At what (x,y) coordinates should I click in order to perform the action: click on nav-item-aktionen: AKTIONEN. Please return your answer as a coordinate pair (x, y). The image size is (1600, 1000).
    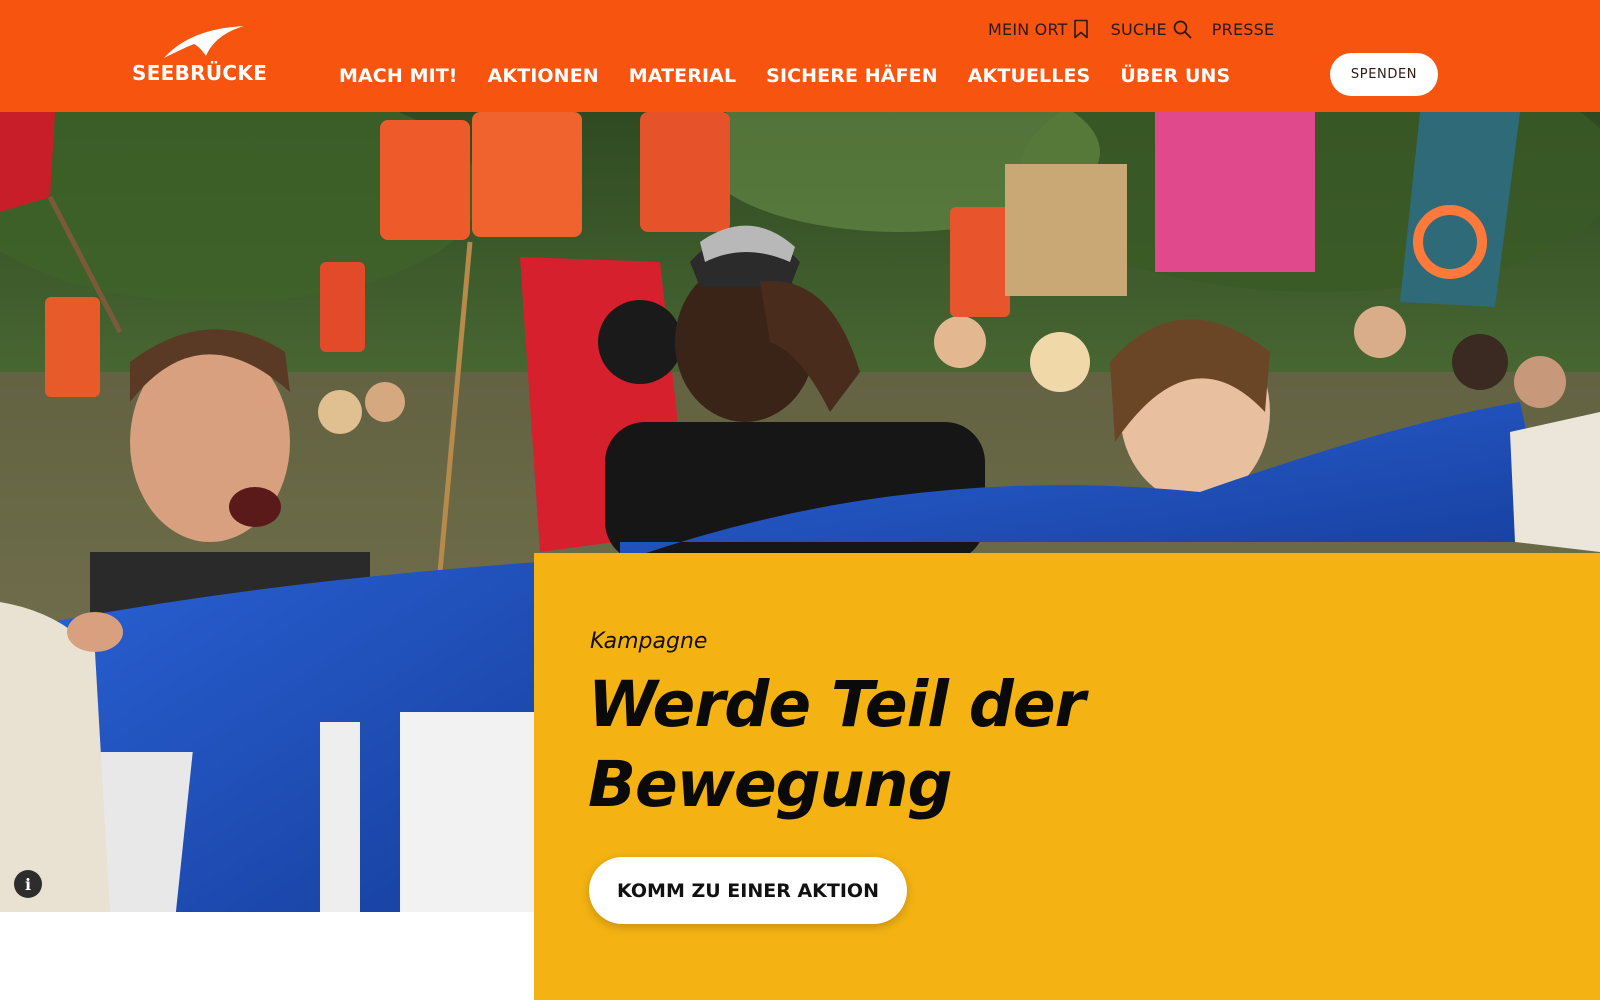
    Looking at the image, I should click on (543, 76).